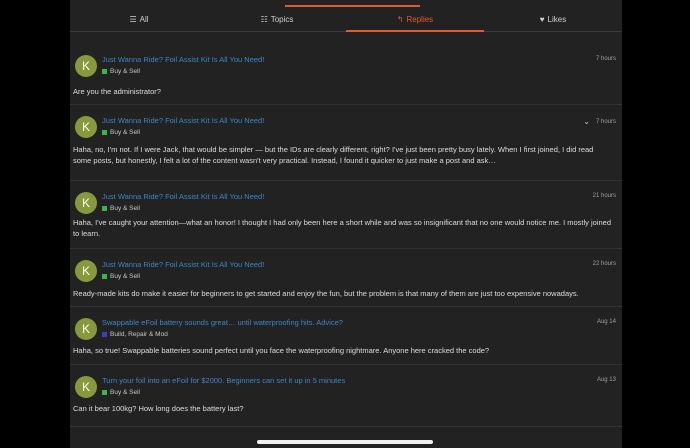 Image resolution: width=690 pixels, height=448 pixels. Describe the element at coordinates (133, 19) in the screenshot. I see `list-icon: ☰` at that location.